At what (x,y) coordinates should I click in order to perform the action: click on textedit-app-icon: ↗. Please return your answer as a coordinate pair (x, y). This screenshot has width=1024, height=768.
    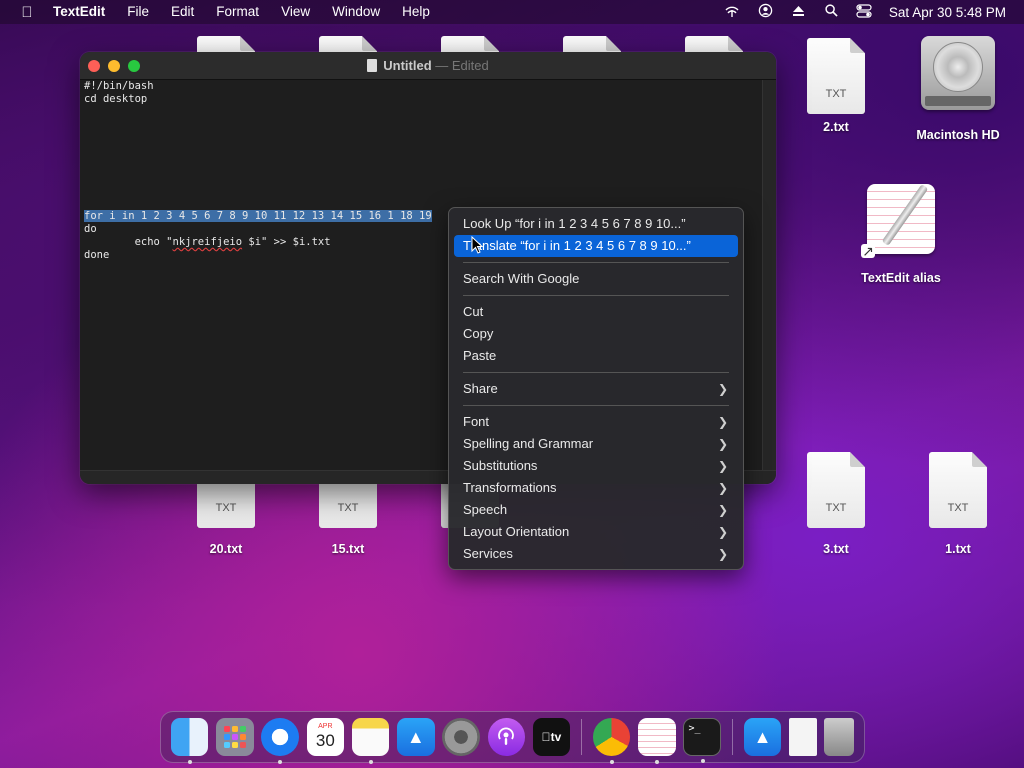
    Looking at the image, I should click on (898, 221).